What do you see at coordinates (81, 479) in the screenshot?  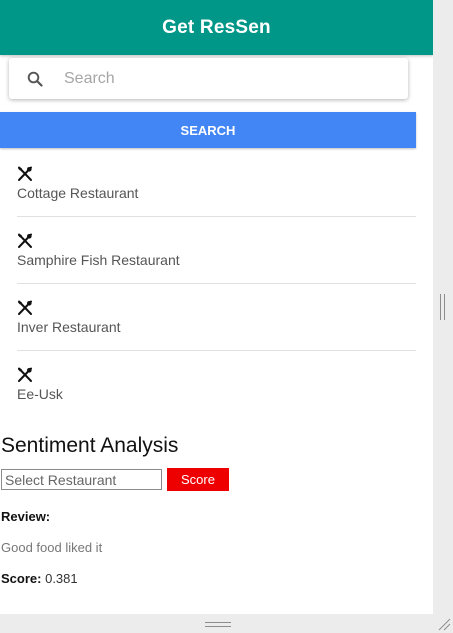 I see `restaurant-select-input` at bounding box center [81, 479].